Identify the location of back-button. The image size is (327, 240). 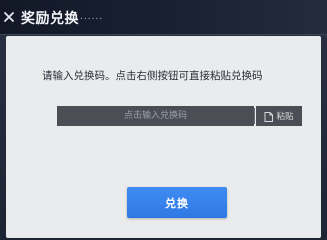
(9, 17).